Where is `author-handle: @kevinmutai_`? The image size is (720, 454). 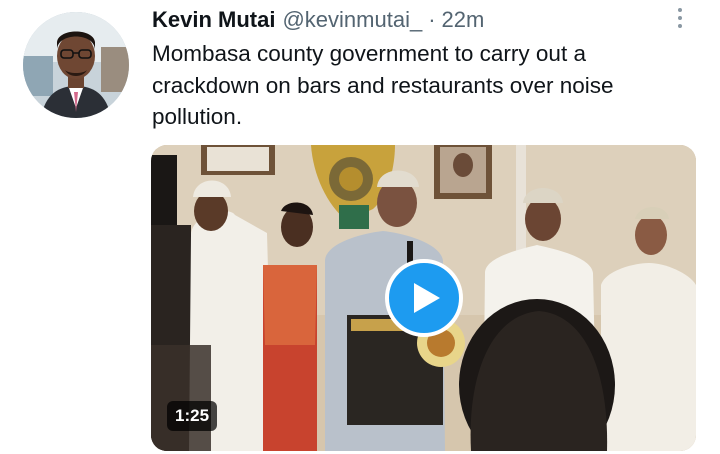 author-handle: @kevinmutai_ is located at coordinates (352, 20).